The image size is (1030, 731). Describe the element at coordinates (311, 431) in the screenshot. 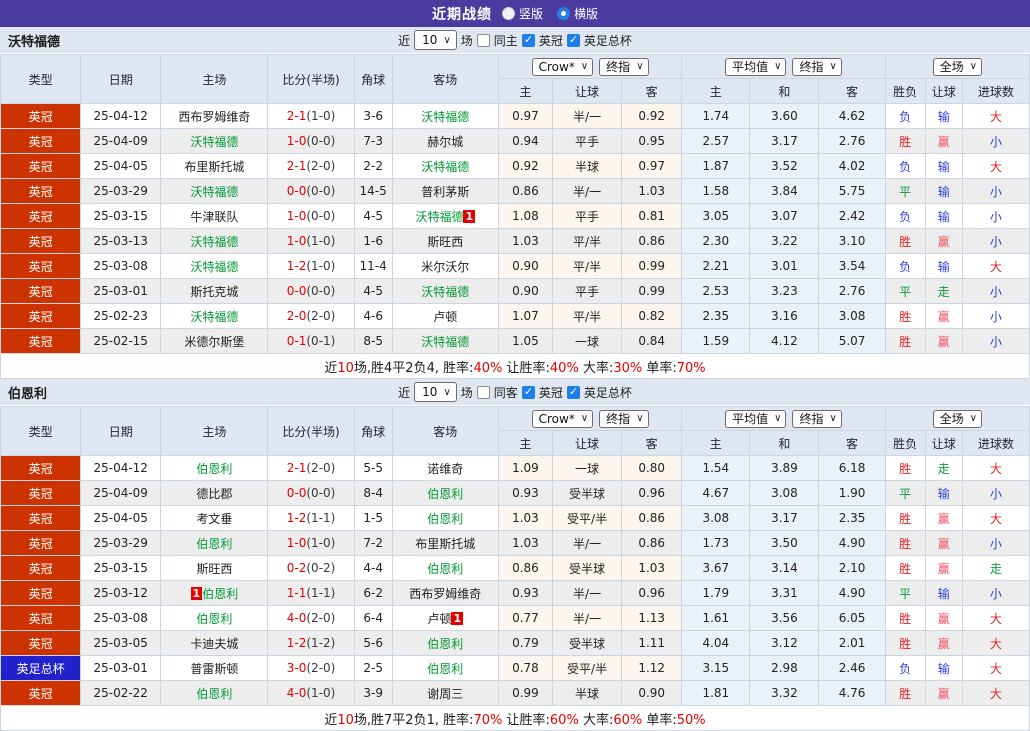

I see `col-score-header: 比分(半场)` at that location.